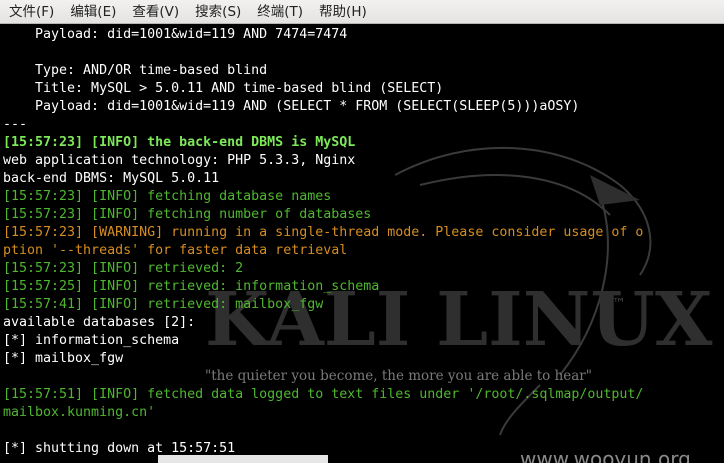 The width and height of the screenshot is (724, 463). I want to click on terminal-text: [*] information_schema, so click(91, 340).